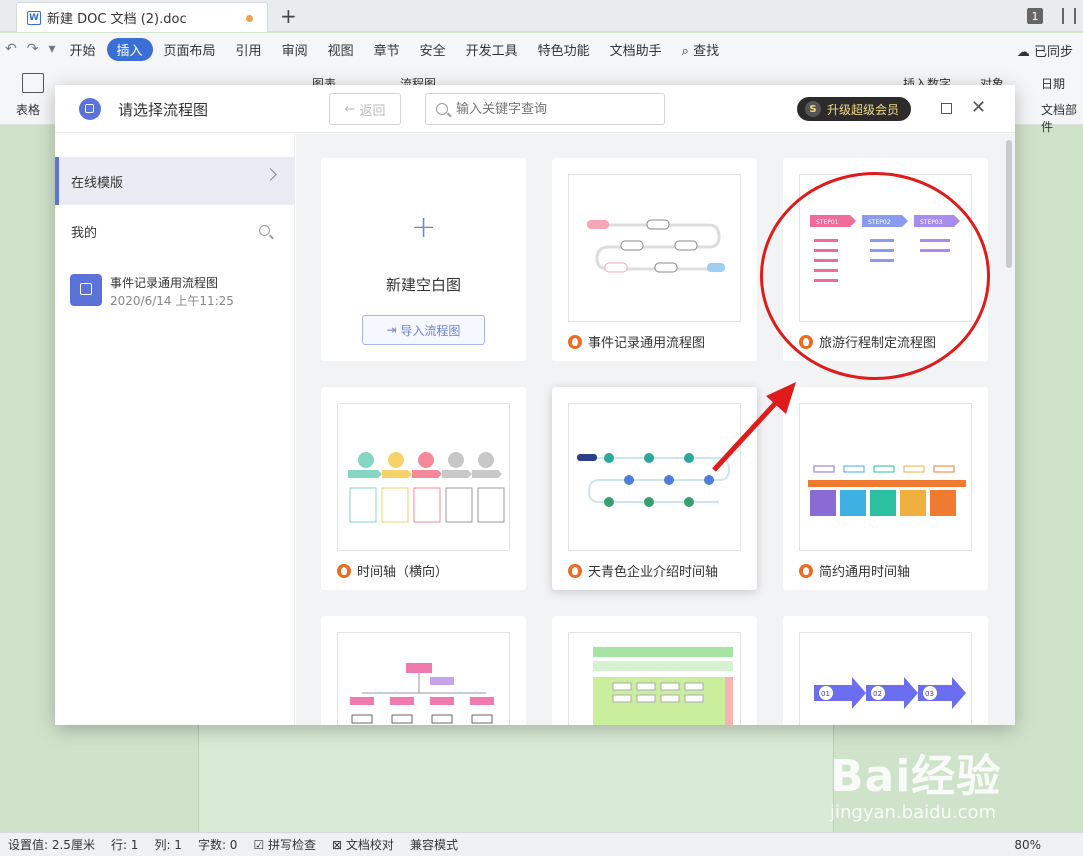  What do you see at coordinates (34, 17) in the screenshot?
I see `word-doc-icon: W` at bounding box center [34, 17].